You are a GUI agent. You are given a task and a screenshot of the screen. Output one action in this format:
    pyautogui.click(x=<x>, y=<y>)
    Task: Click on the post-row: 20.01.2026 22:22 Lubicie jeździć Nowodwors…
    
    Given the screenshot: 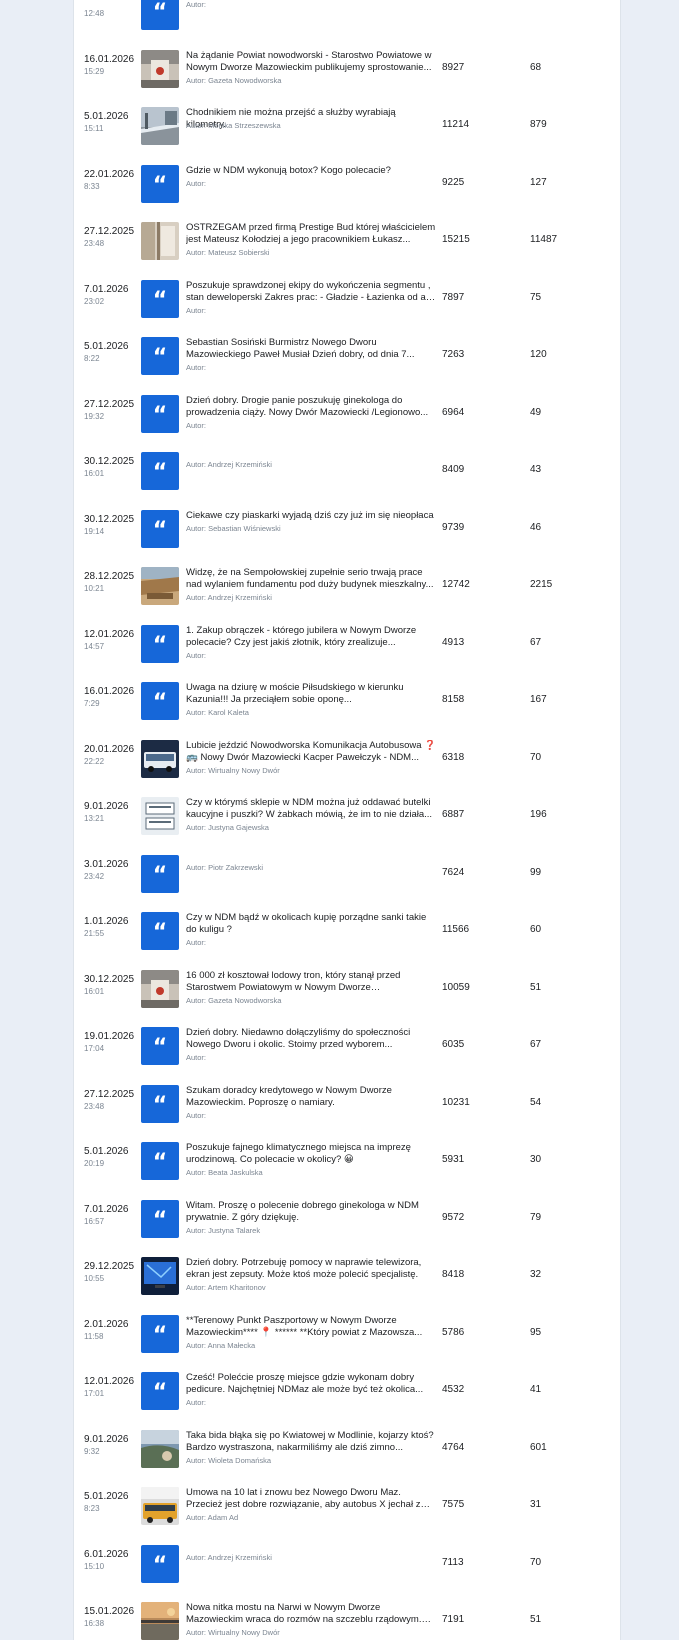 What is the action you would take?
    pyautogui.click(x=347, y=755)
    